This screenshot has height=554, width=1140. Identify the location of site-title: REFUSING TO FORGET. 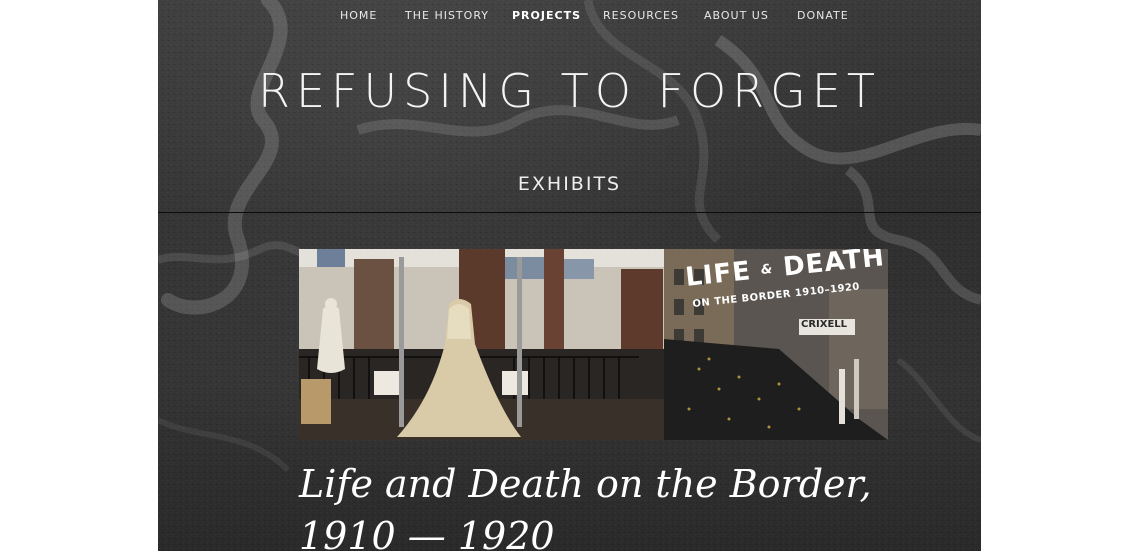
(569, 91).